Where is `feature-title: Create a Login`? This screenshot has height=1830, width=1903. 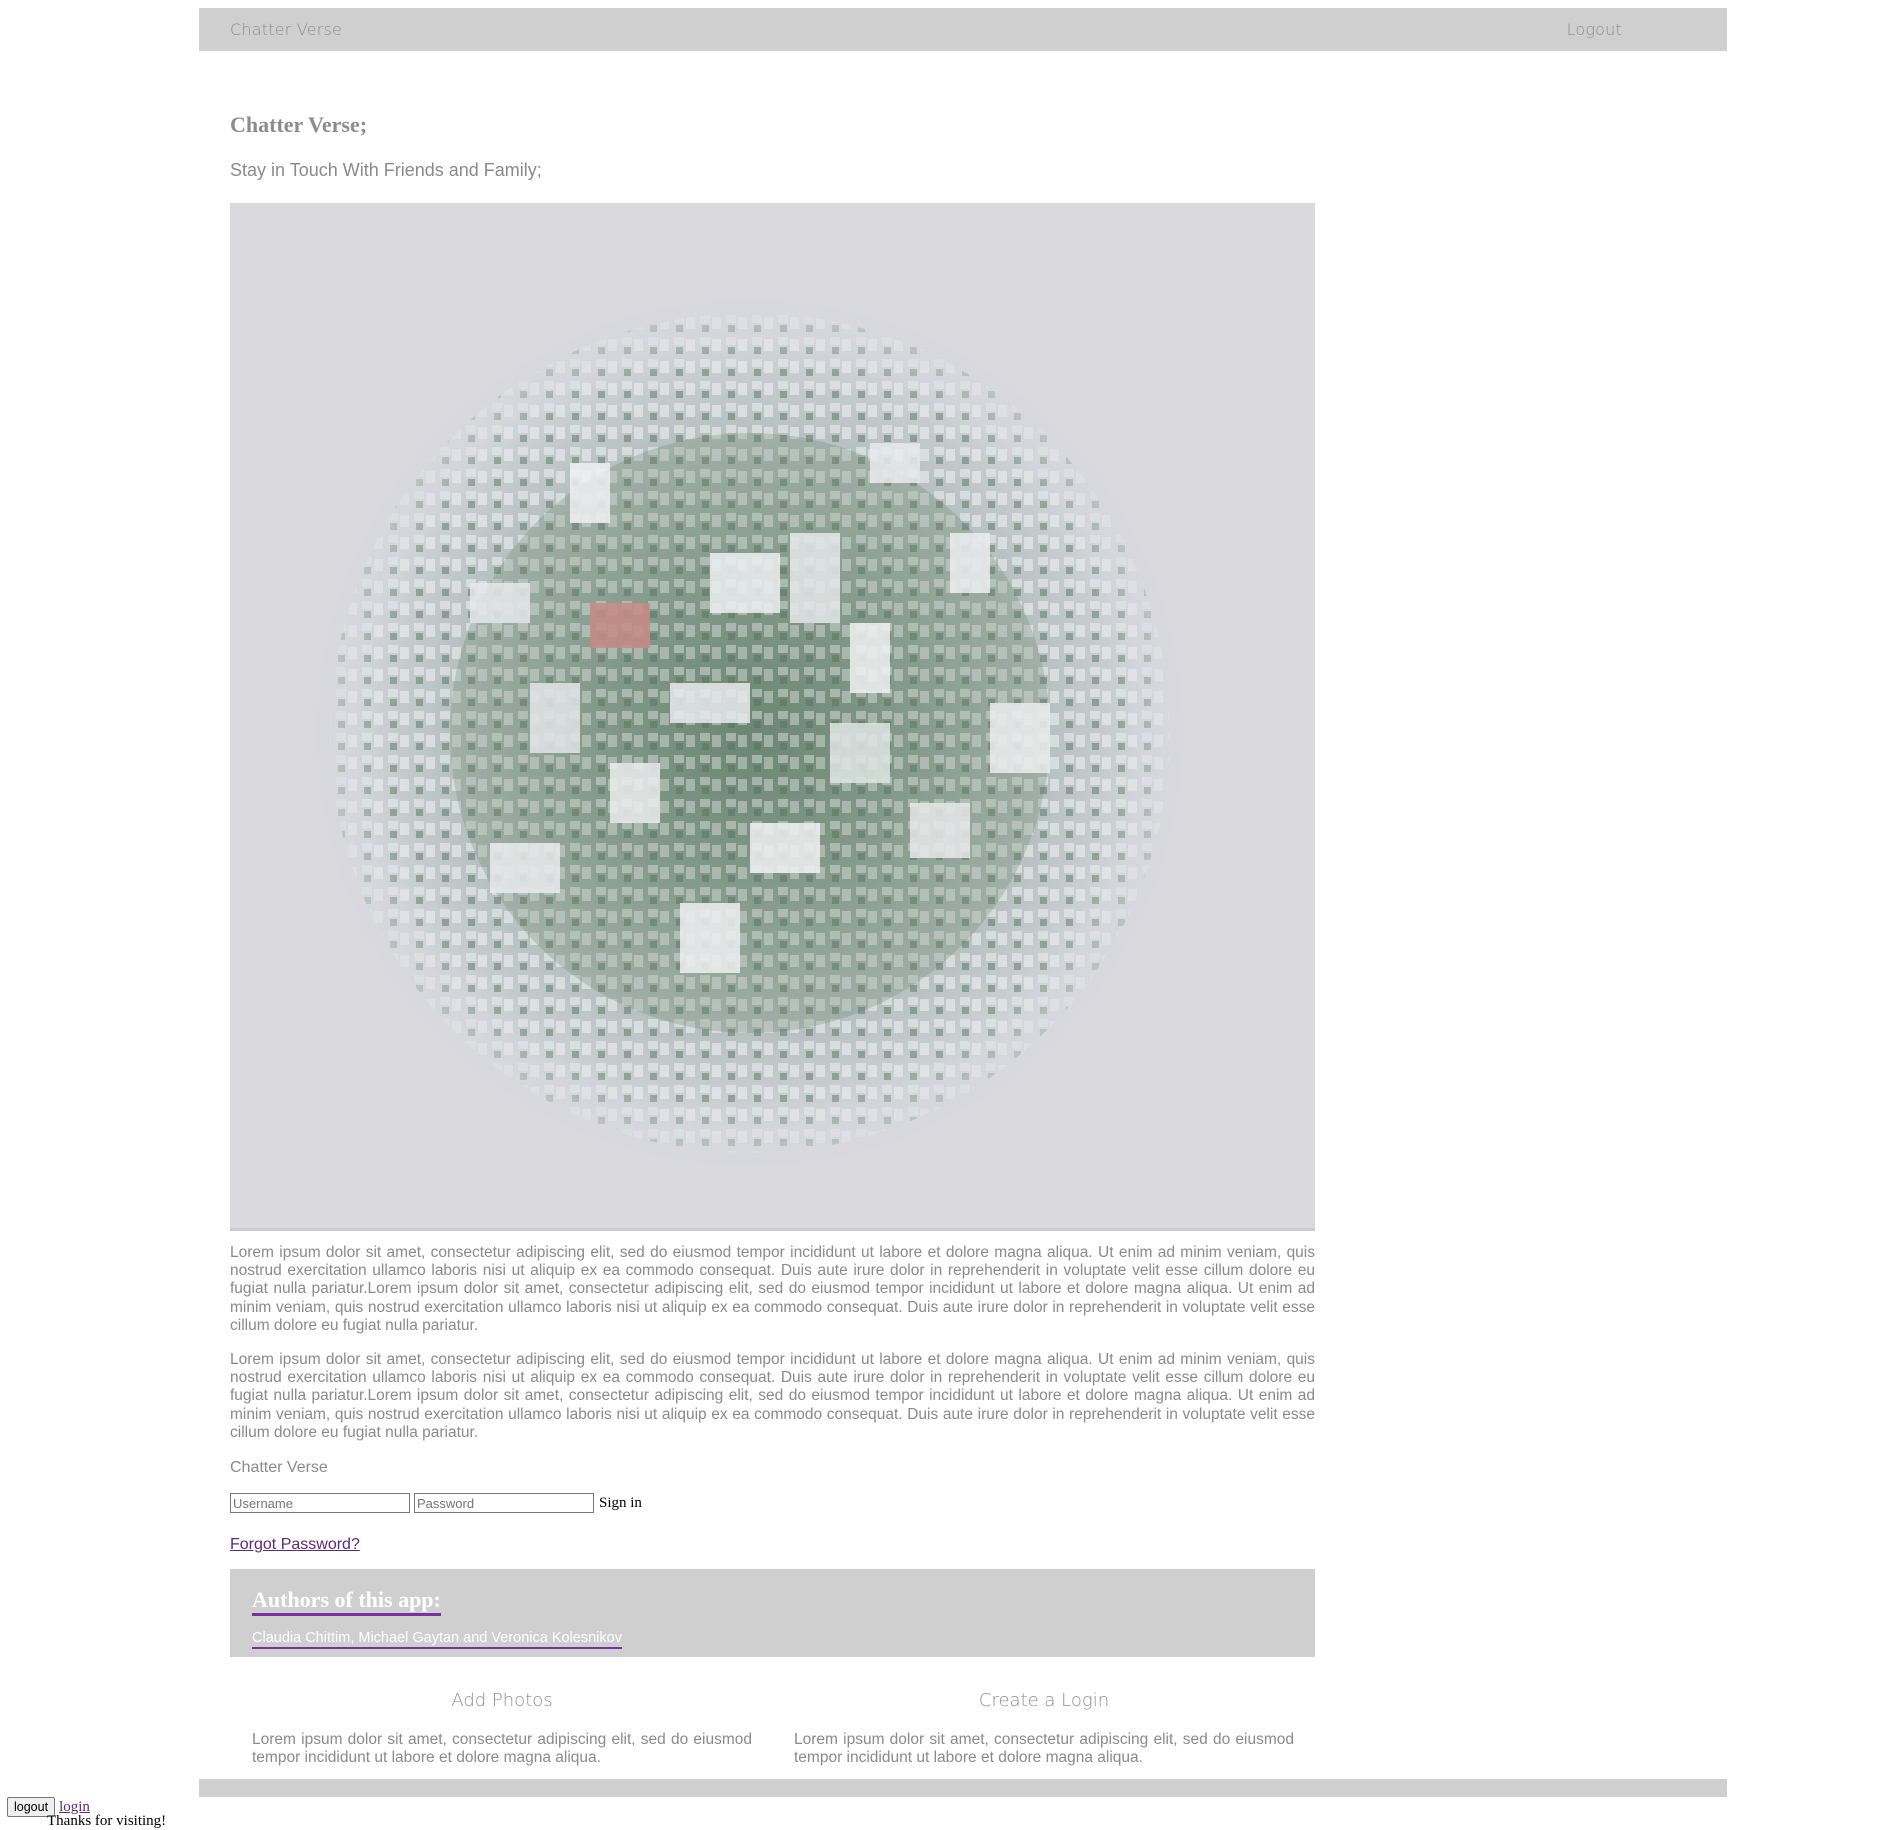
feature-title: Create a Login is located at coordinates (1044, 1700).